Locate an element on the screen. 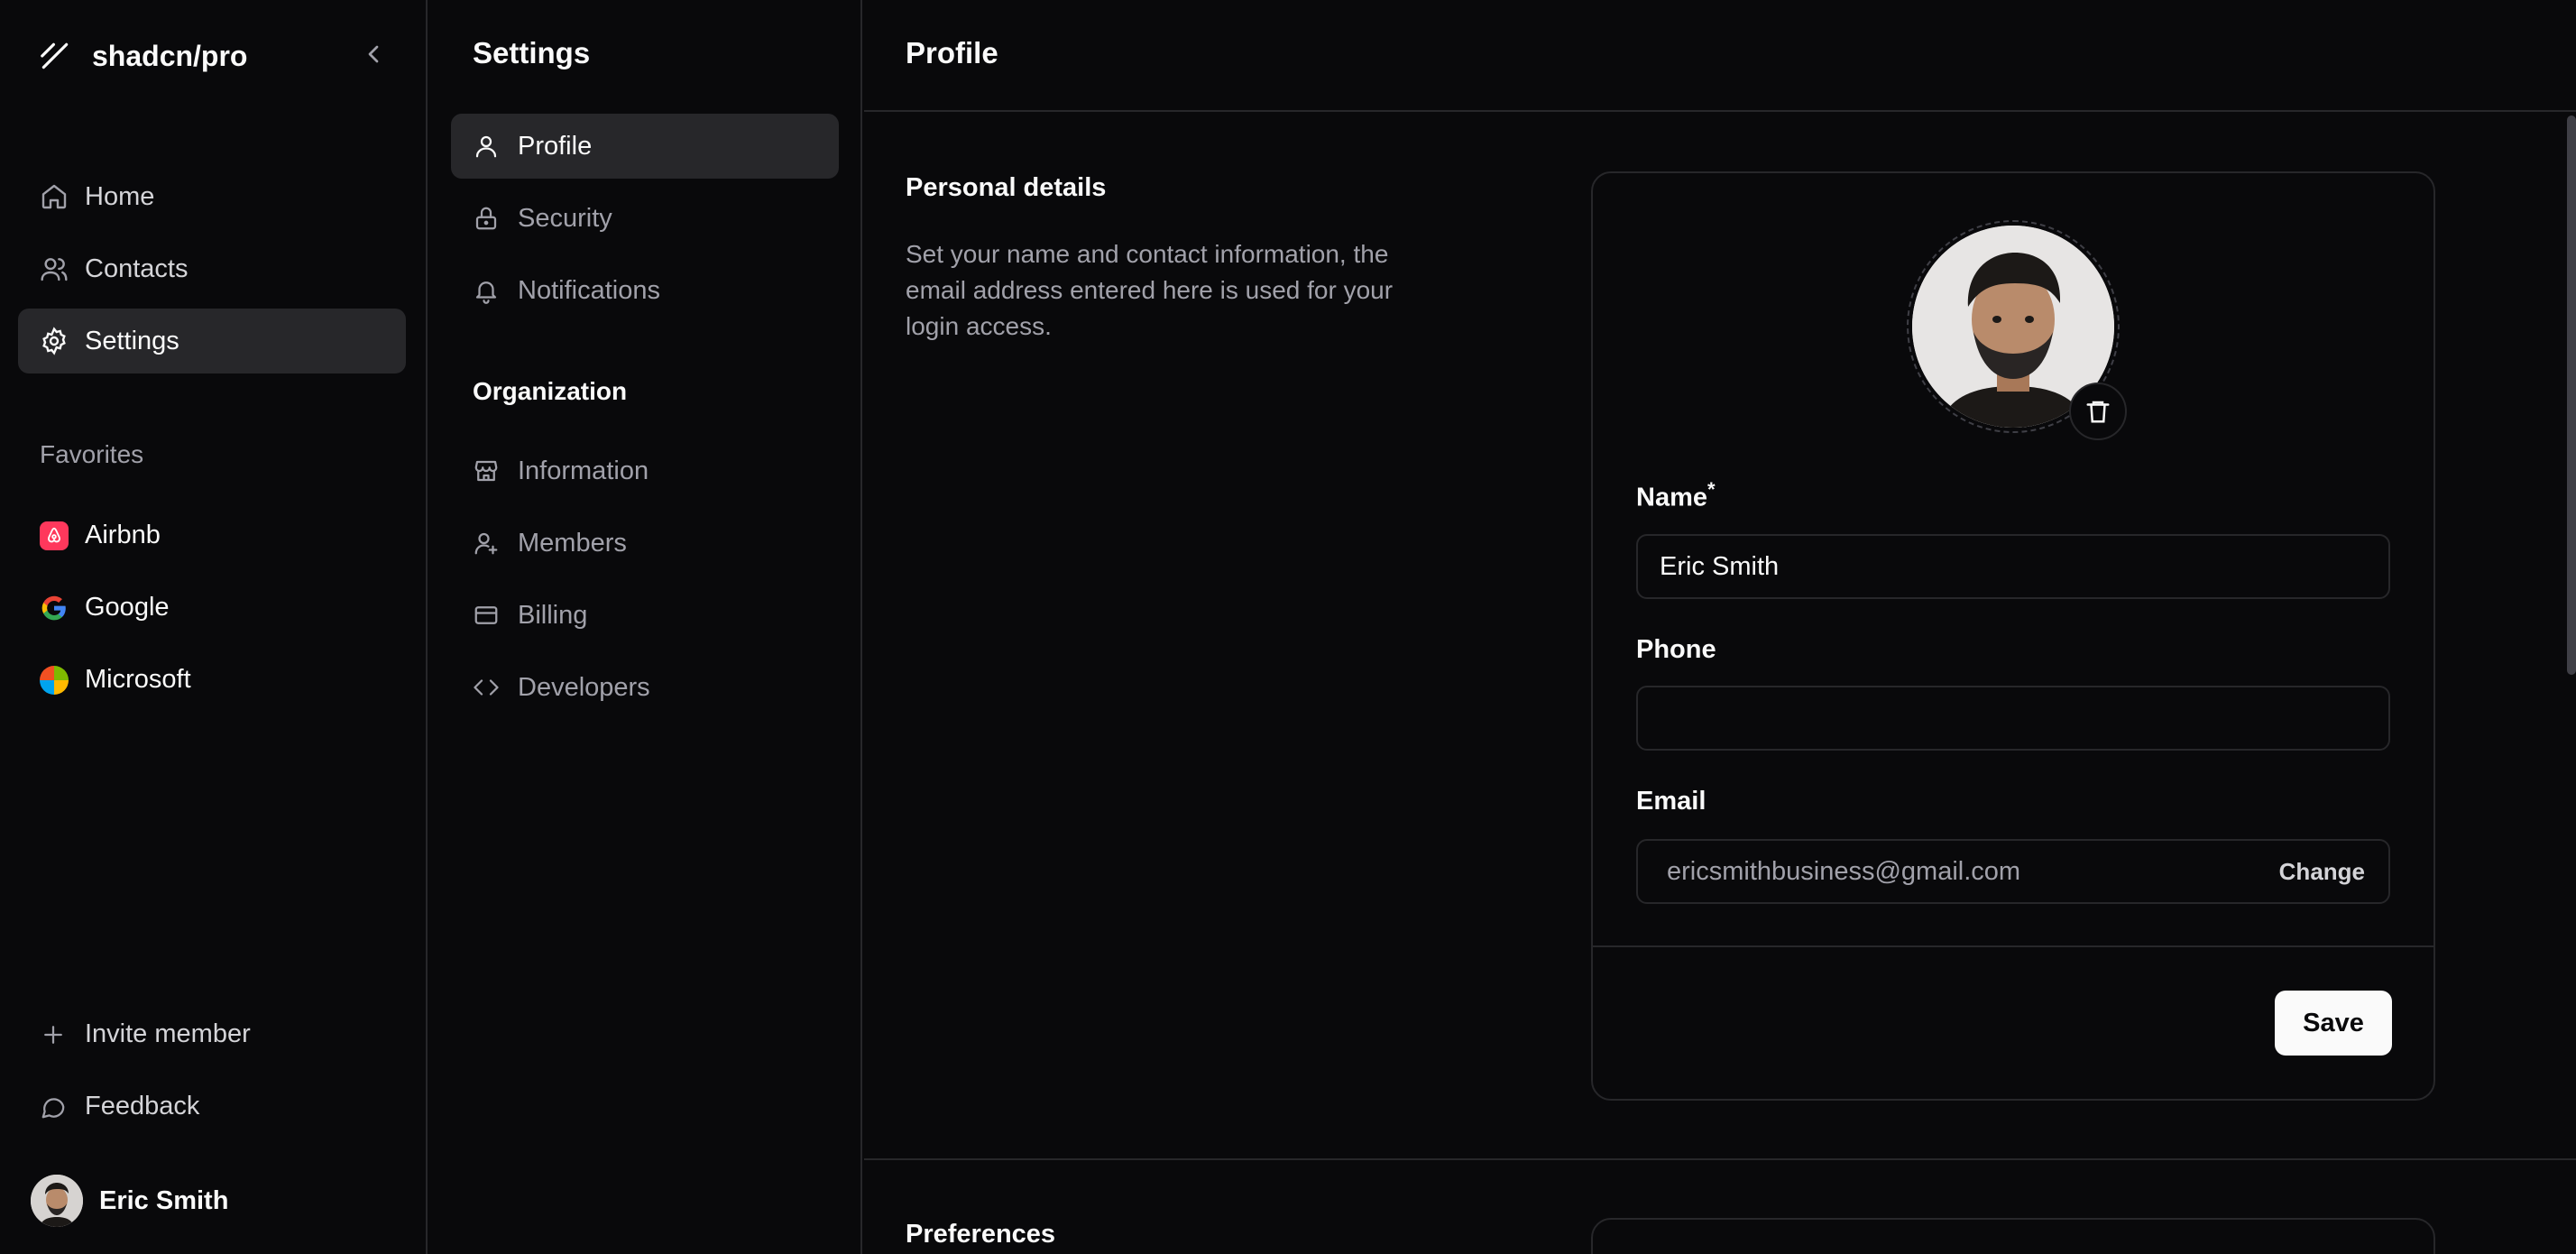 This screenshot has width=2576, height=1254. user-menu: Eric Smith is located at coordinates (129, 1201).